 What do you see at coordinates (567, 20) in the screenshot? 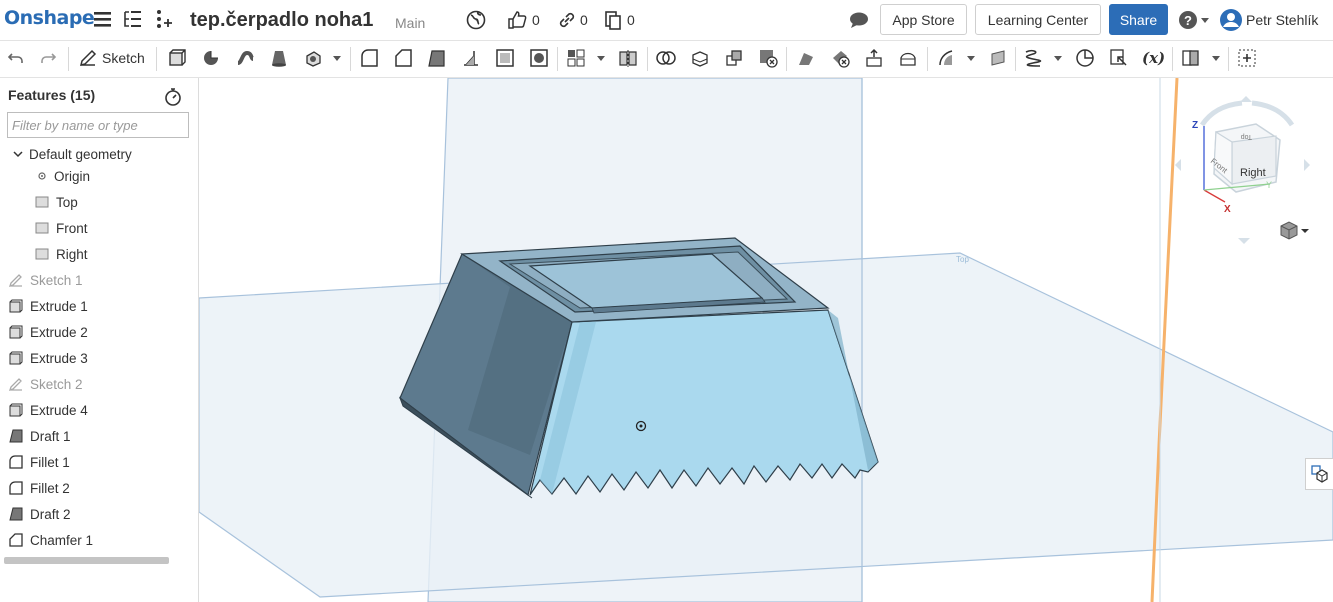
I see `link-icon` at bounding box center [567, 20].